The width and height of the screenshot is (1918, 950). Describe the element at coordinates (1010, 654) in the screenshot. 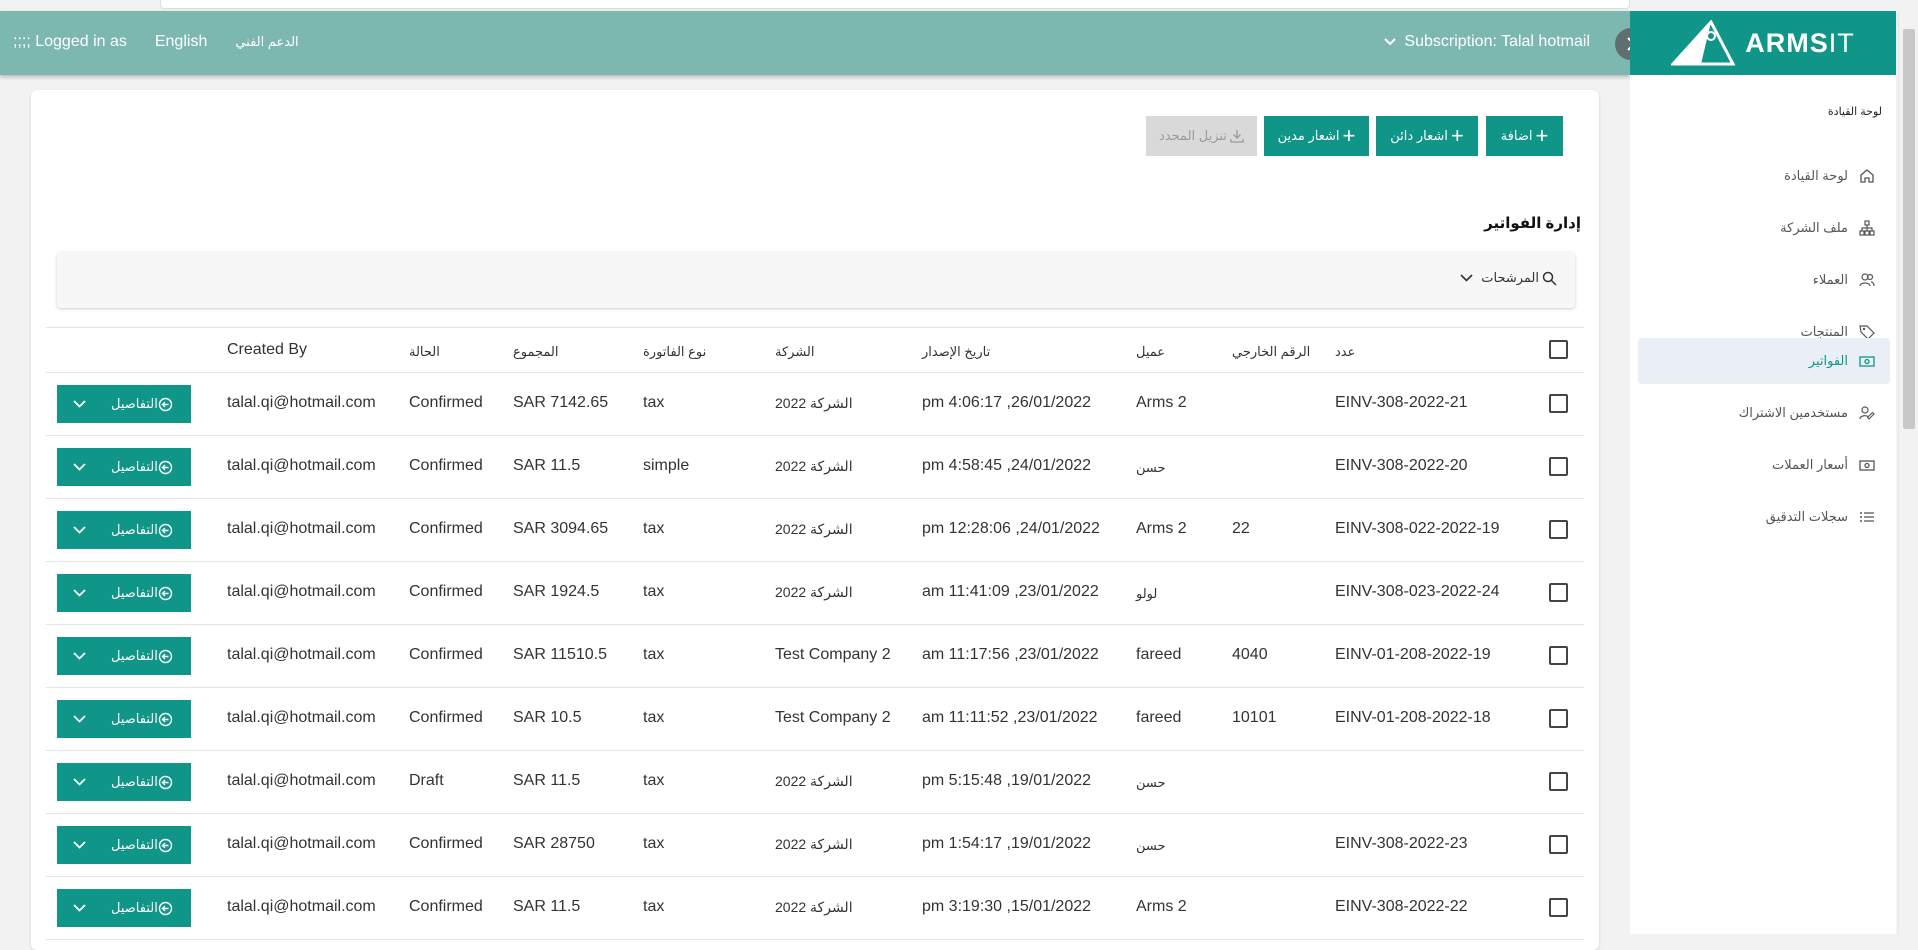

I see `cell-issue-date: am 11:17:56 ,23/01/2022` at that location.